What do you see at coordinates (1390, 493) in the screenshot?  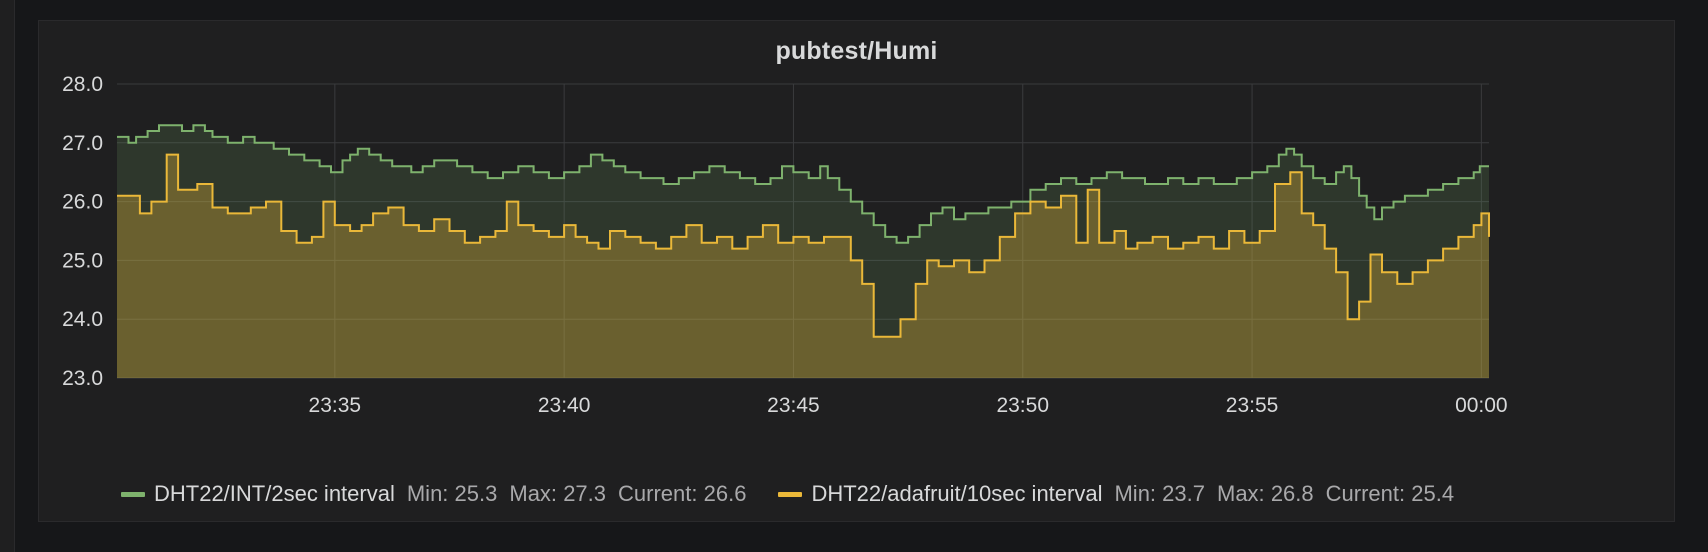 I see `legend-current: Current: 25.4` at bounding box center [1390, 493].